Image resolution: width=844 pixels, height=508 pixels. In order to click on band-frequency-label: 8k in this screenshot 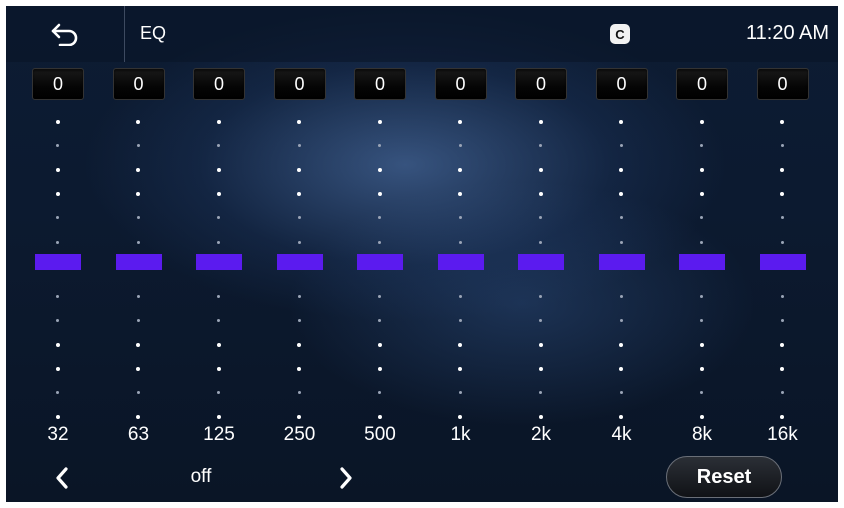, I will do `click(702, 434)`.